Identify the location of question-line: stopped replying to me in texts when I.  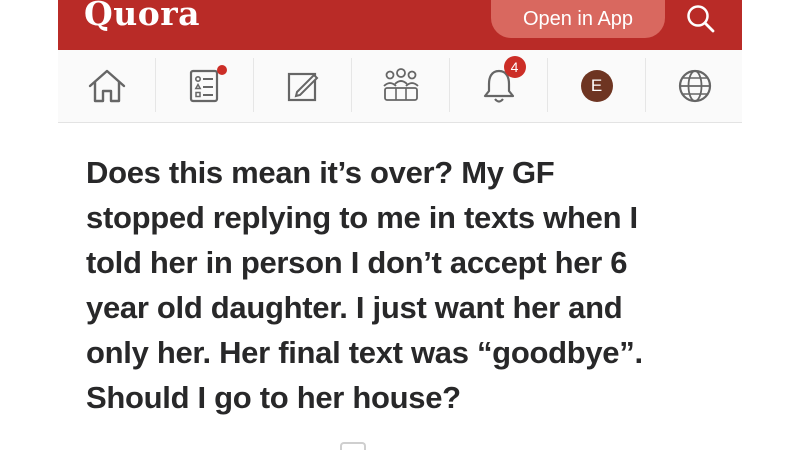
(362, 217).